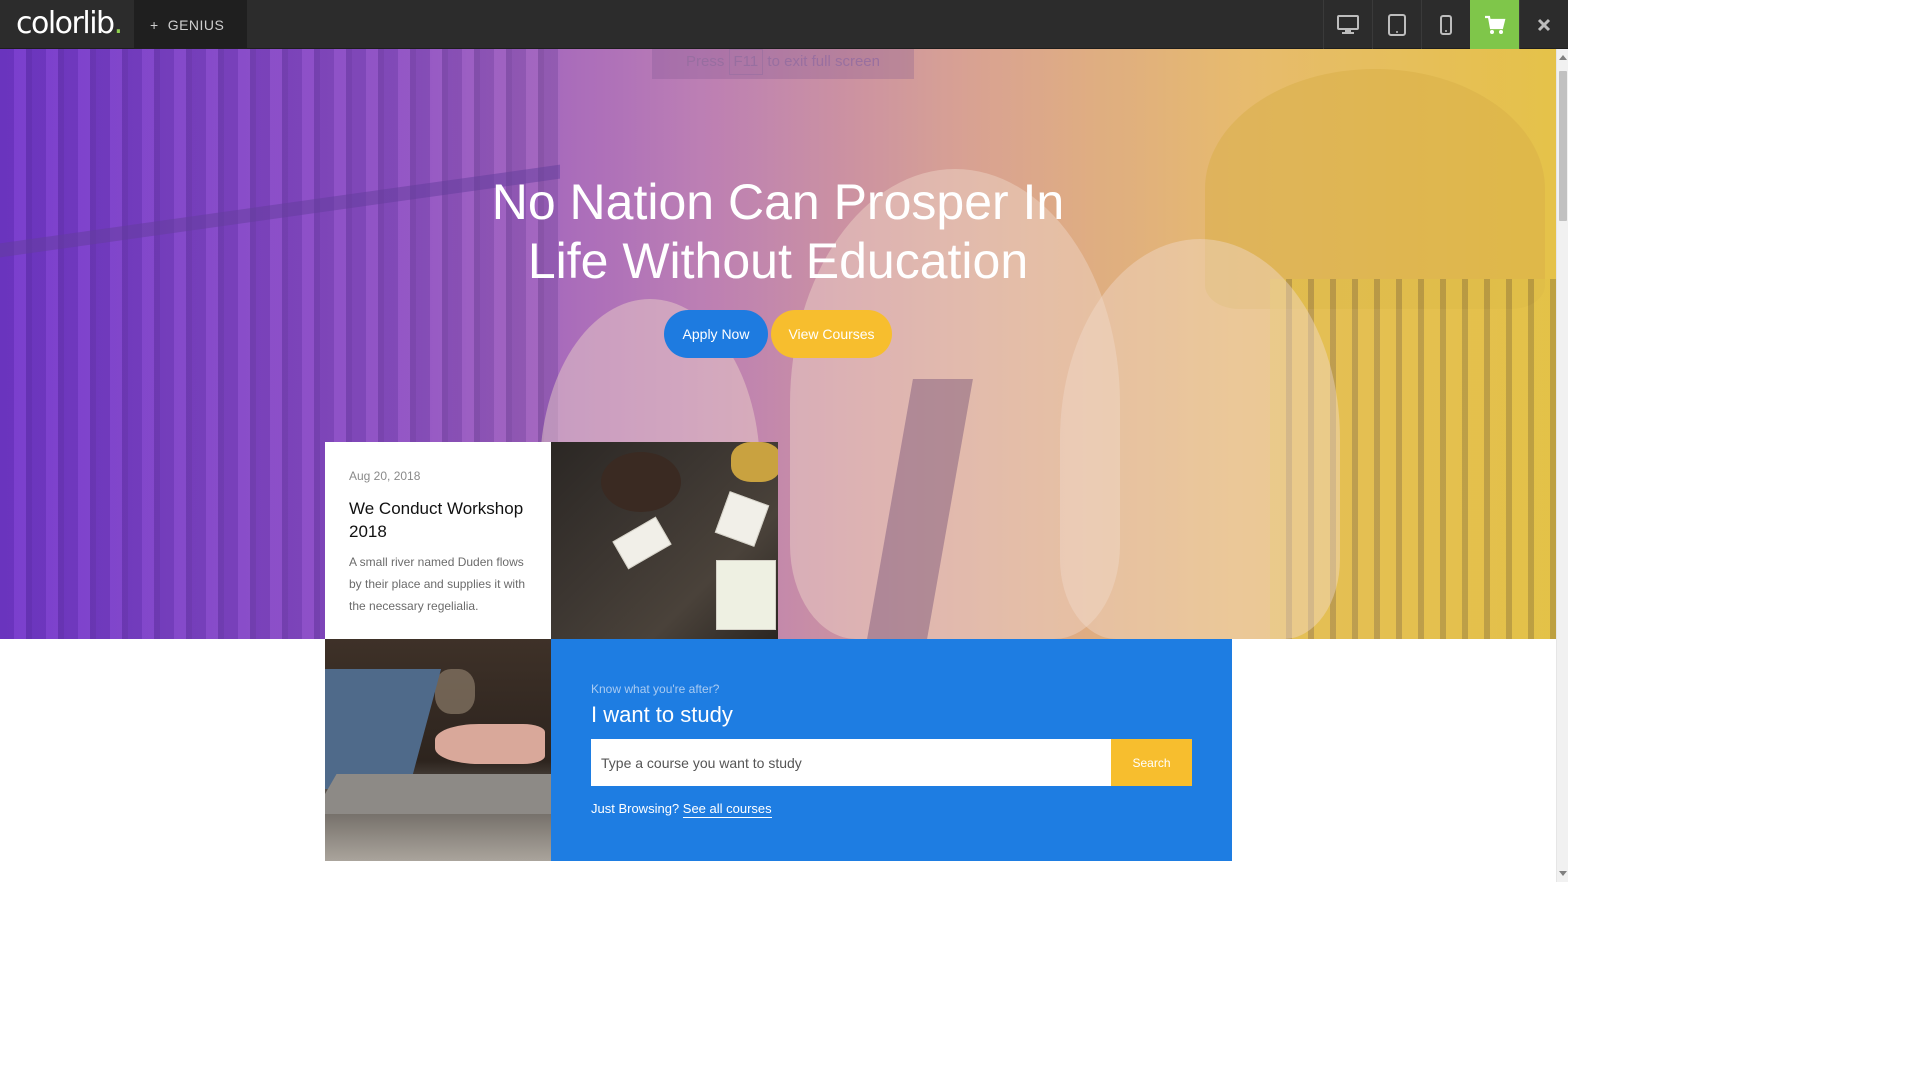 Image resolution: width=1920 pixels, height=1080 pixels. What do you see at coordinates (784, 24) in the screenshot?
I see `preview-topbar: colorlib. + GENIUS` at bounding box center [784, 24].